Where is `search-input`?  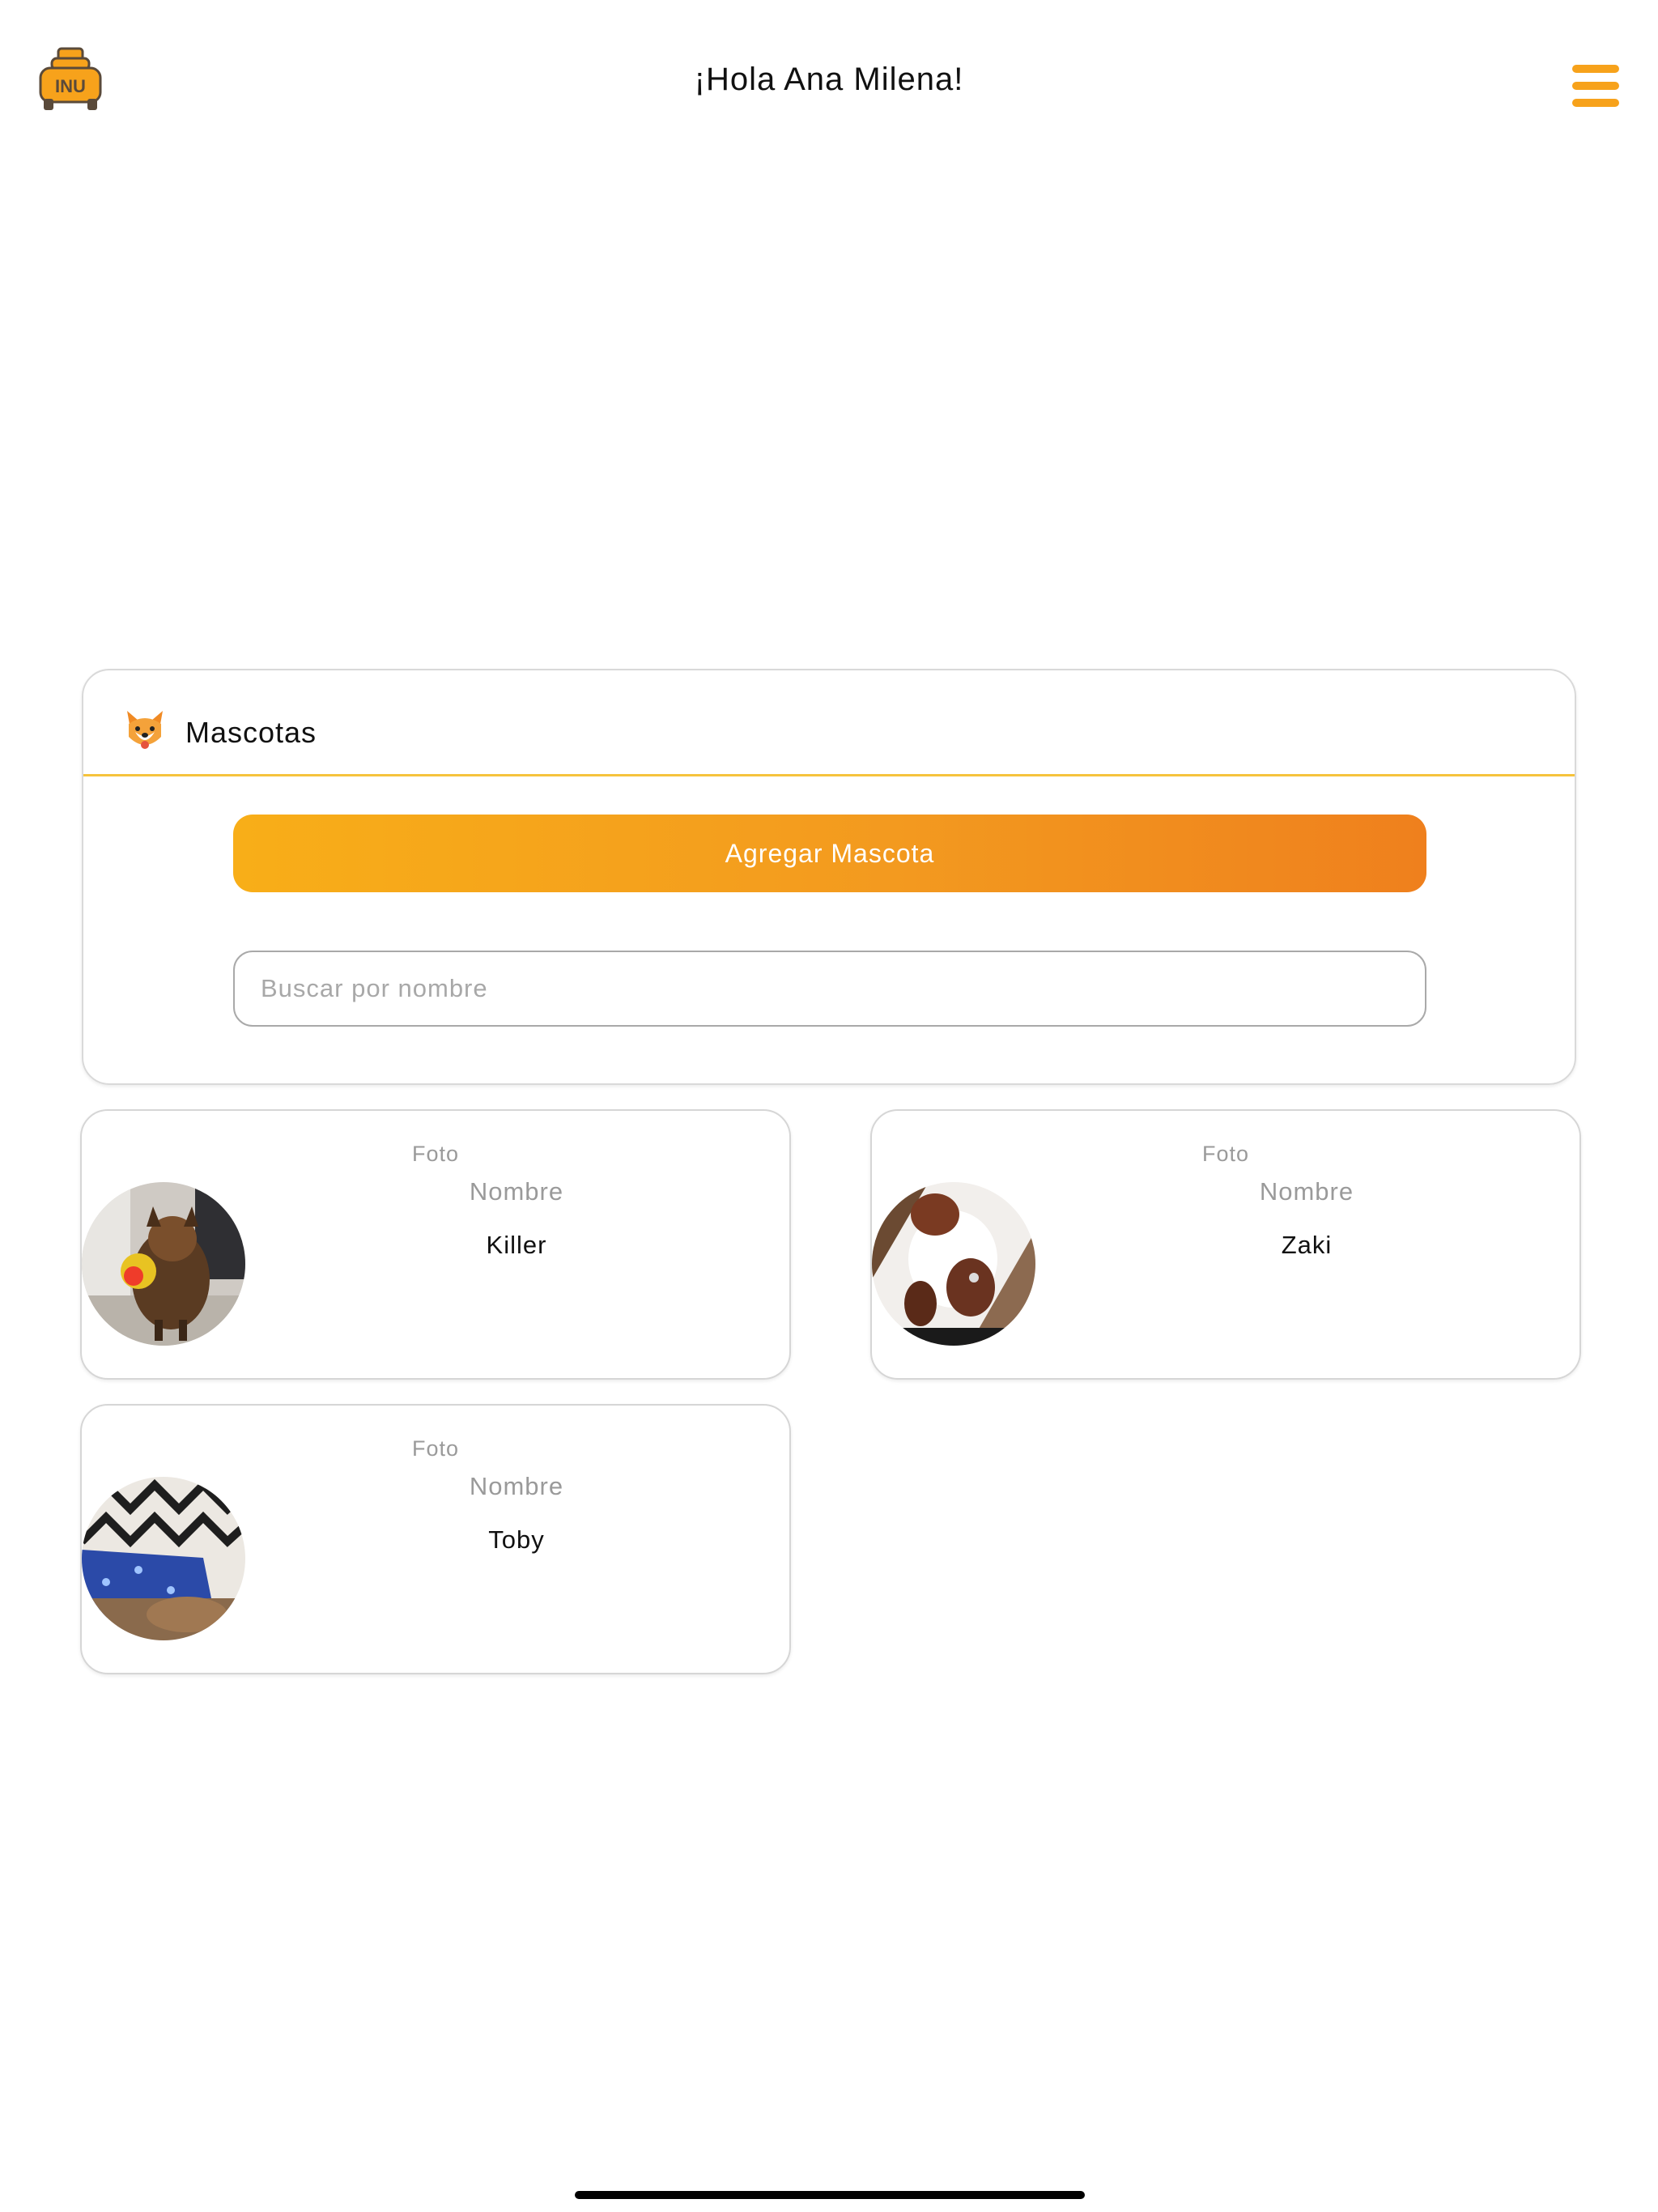 search-input is located at coordinates (829, 989).